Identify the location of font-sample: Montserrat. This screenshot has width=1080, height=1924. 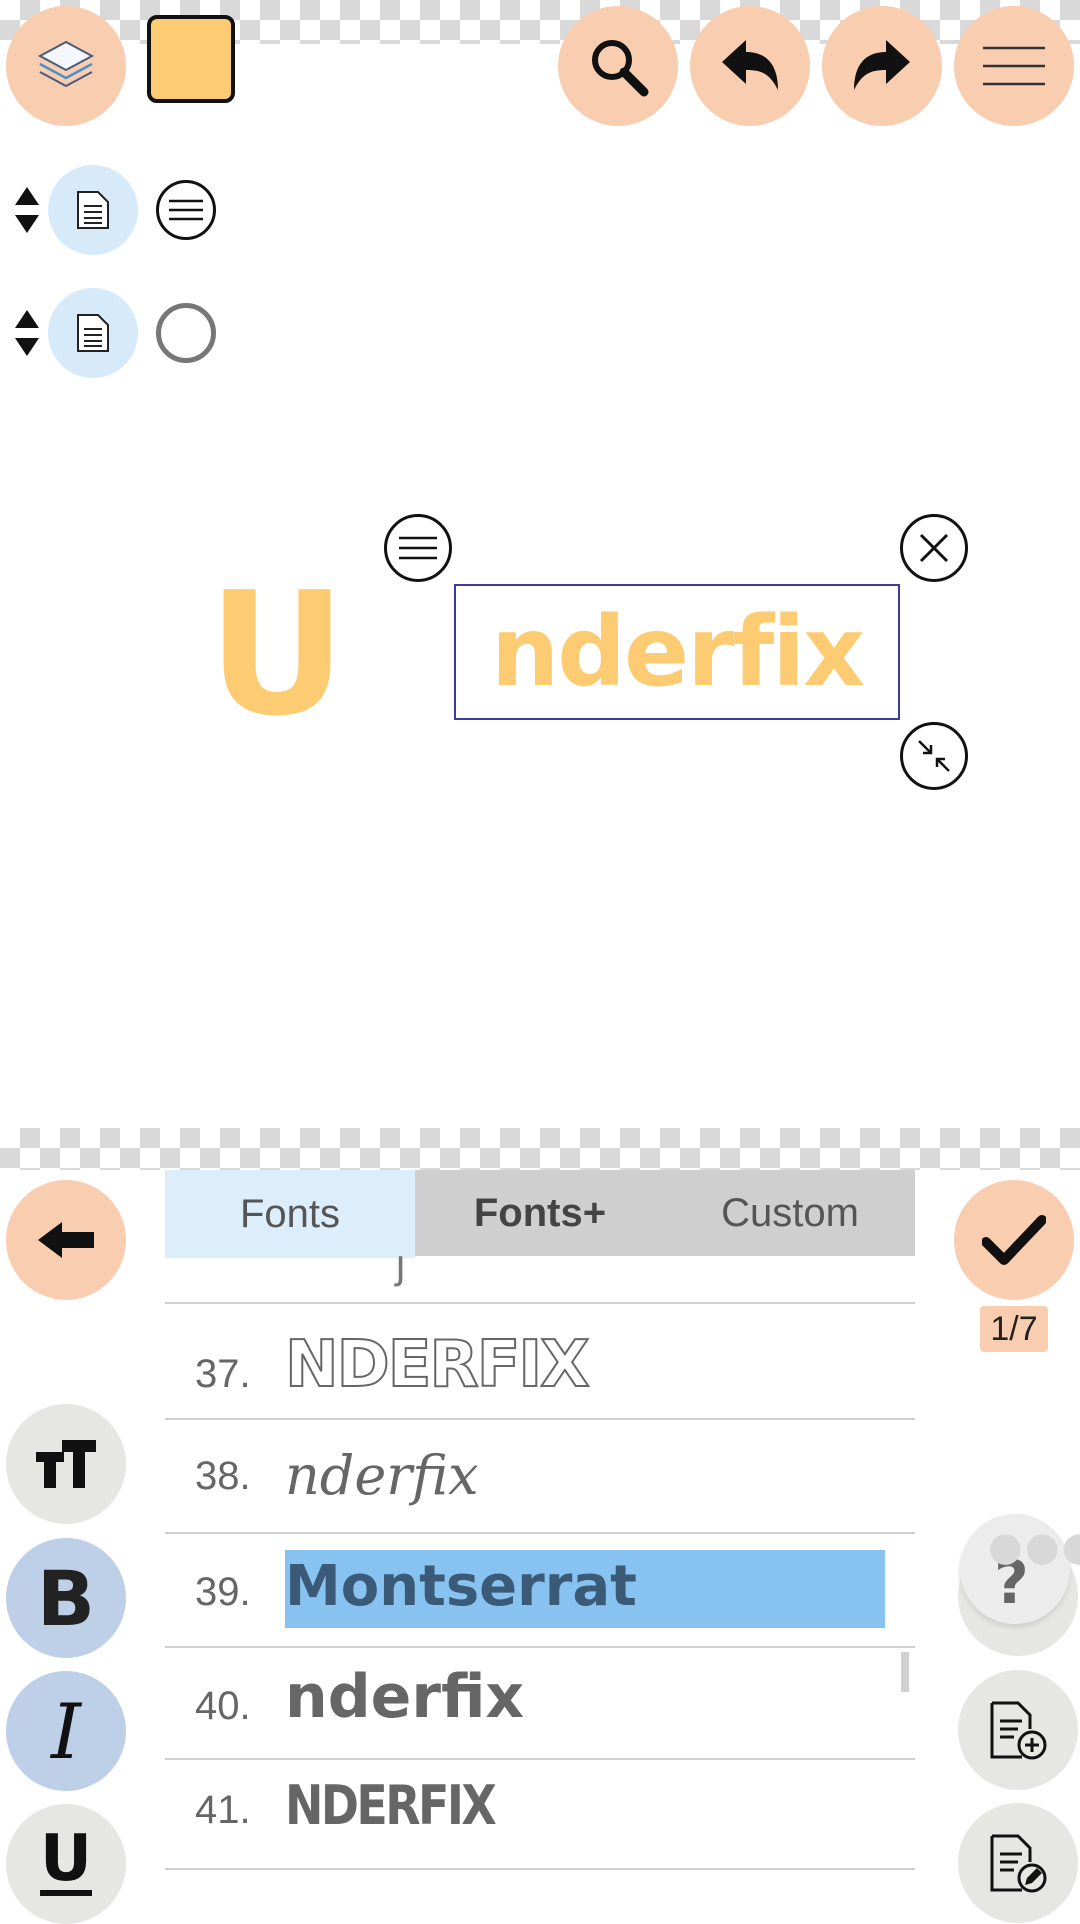
(461, 1586).